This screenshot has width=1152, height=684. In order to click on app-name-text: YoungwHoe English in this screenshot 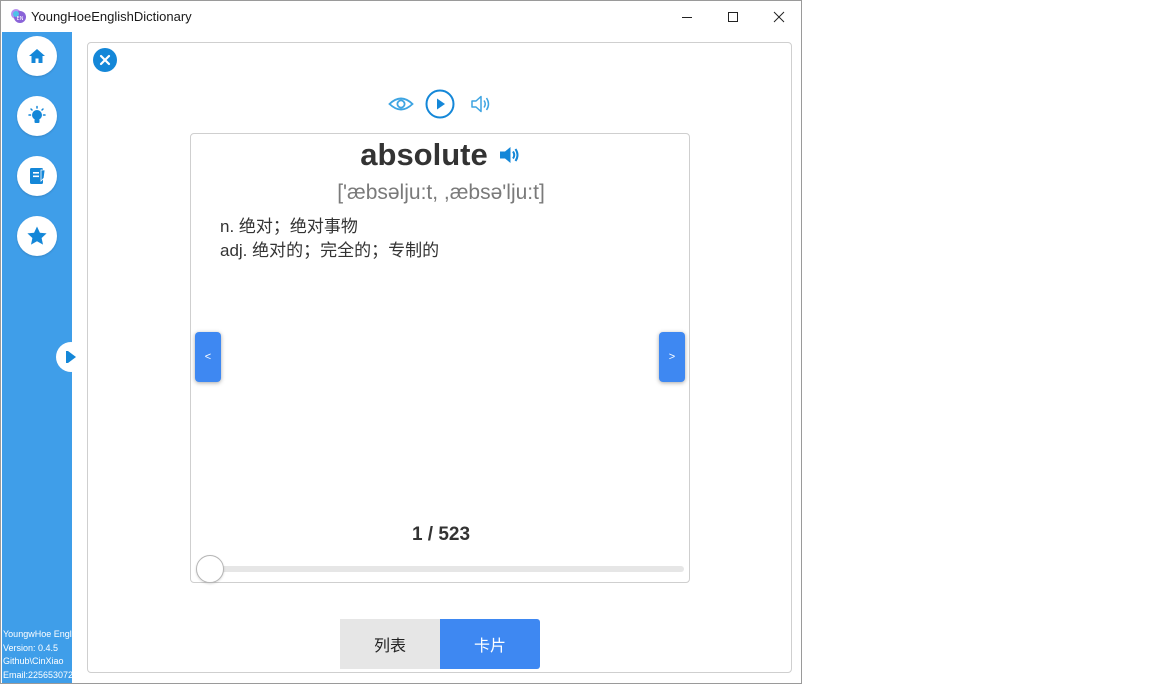, I will do `click(37, 634)`.